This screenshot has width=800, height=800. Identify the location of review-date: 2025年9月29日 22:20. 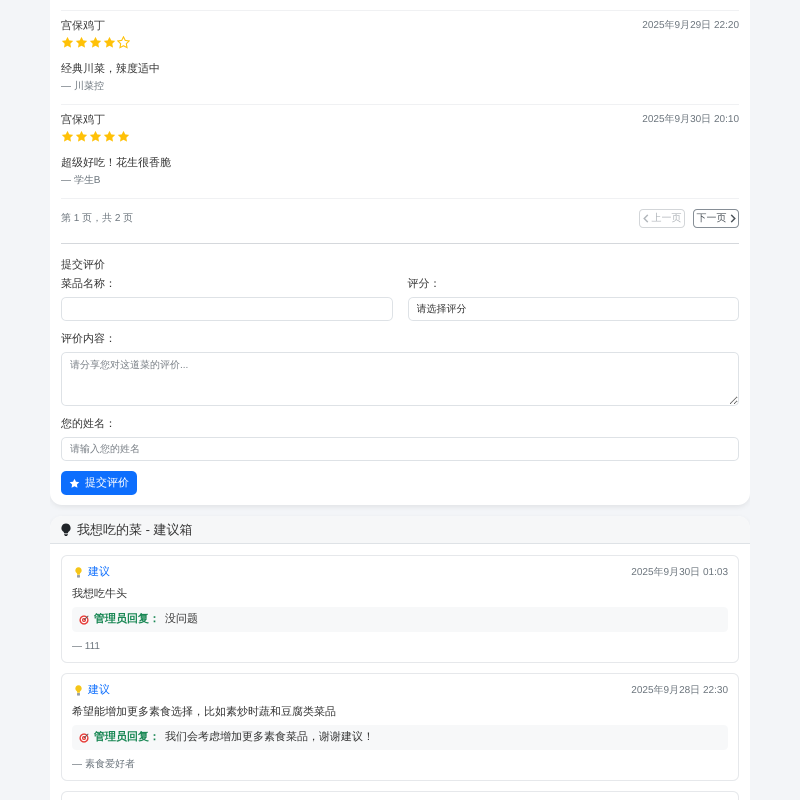
(690, 26).